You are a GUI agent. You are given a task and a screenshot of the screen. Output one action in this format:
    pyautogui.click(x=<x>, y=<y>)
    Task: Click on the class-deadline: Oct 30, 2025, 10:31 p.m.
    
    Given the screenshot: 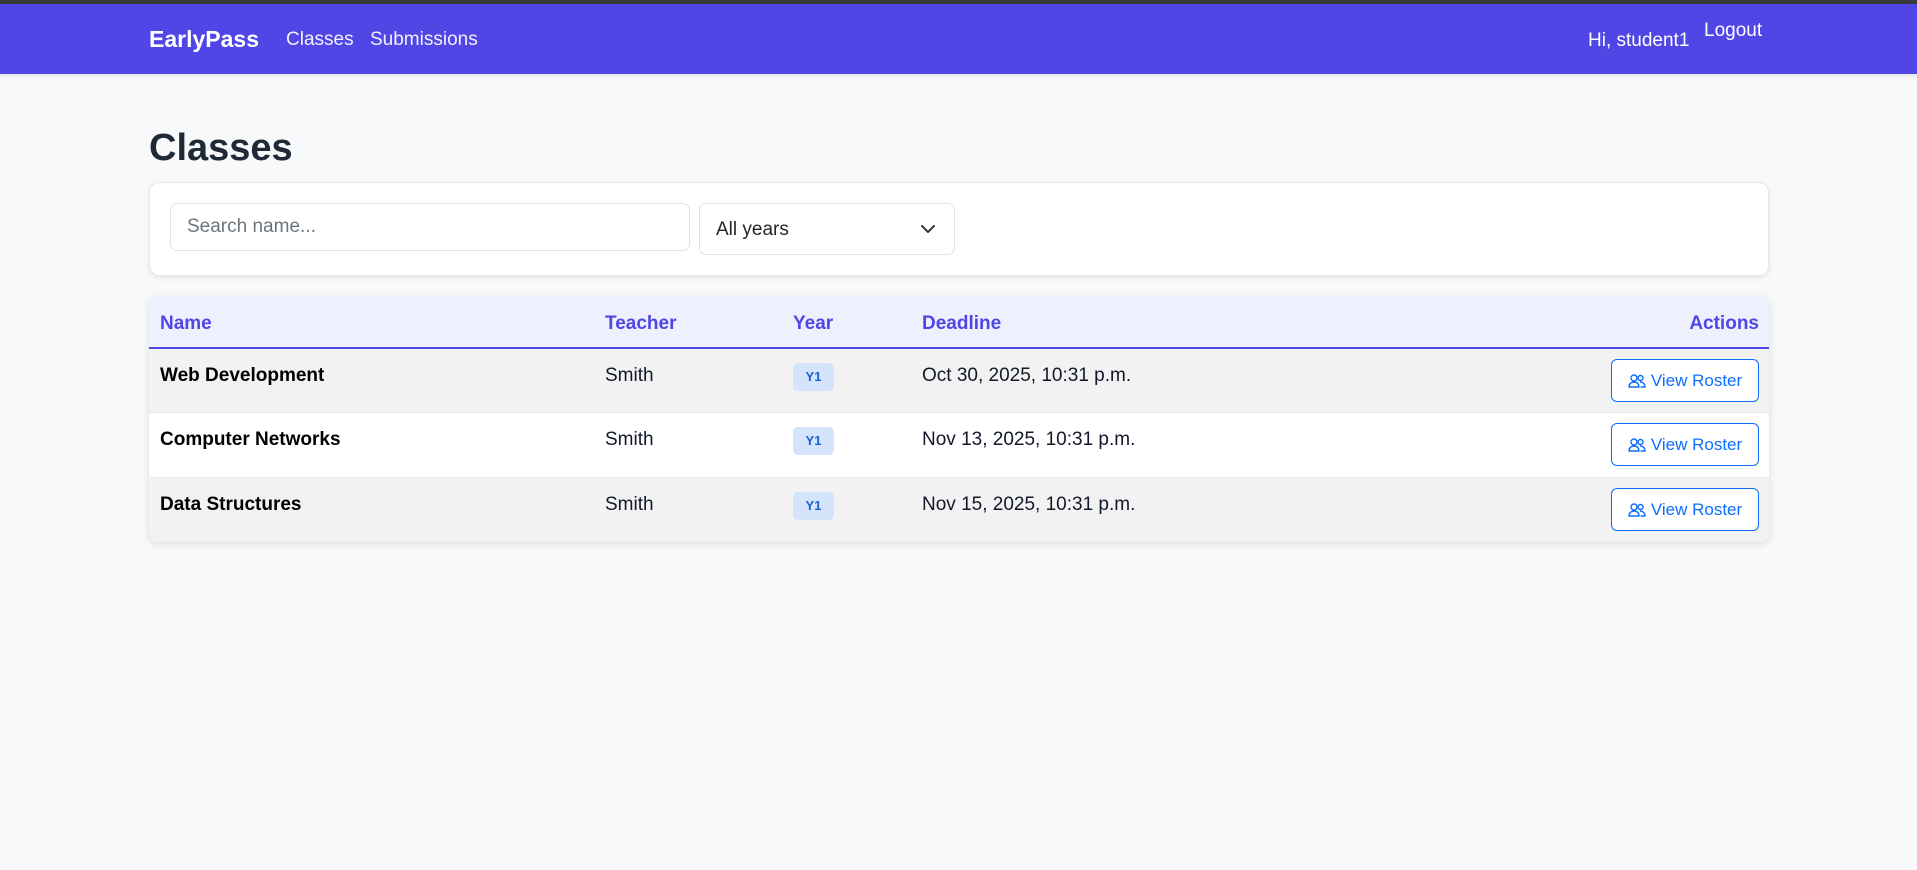 What is the action you would take?
    pyautogui.click(x=1027, y=375)
    